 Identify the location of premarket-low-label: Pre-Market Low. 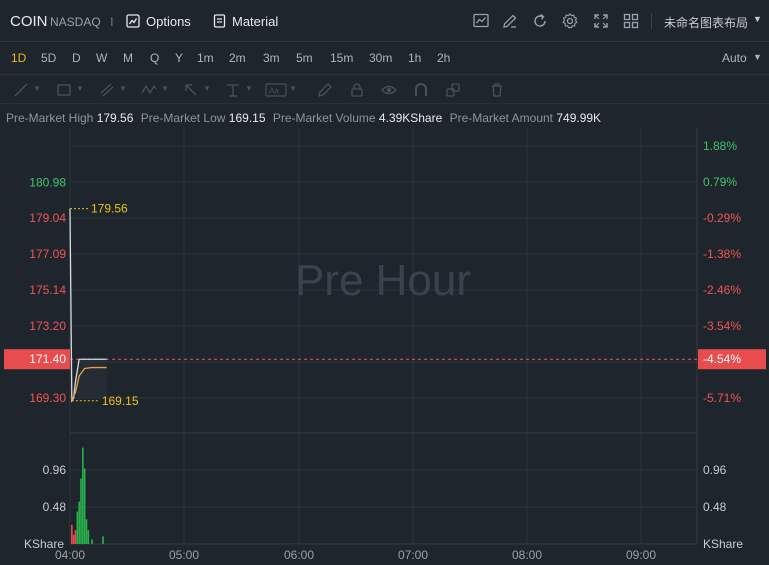
(183, 118).